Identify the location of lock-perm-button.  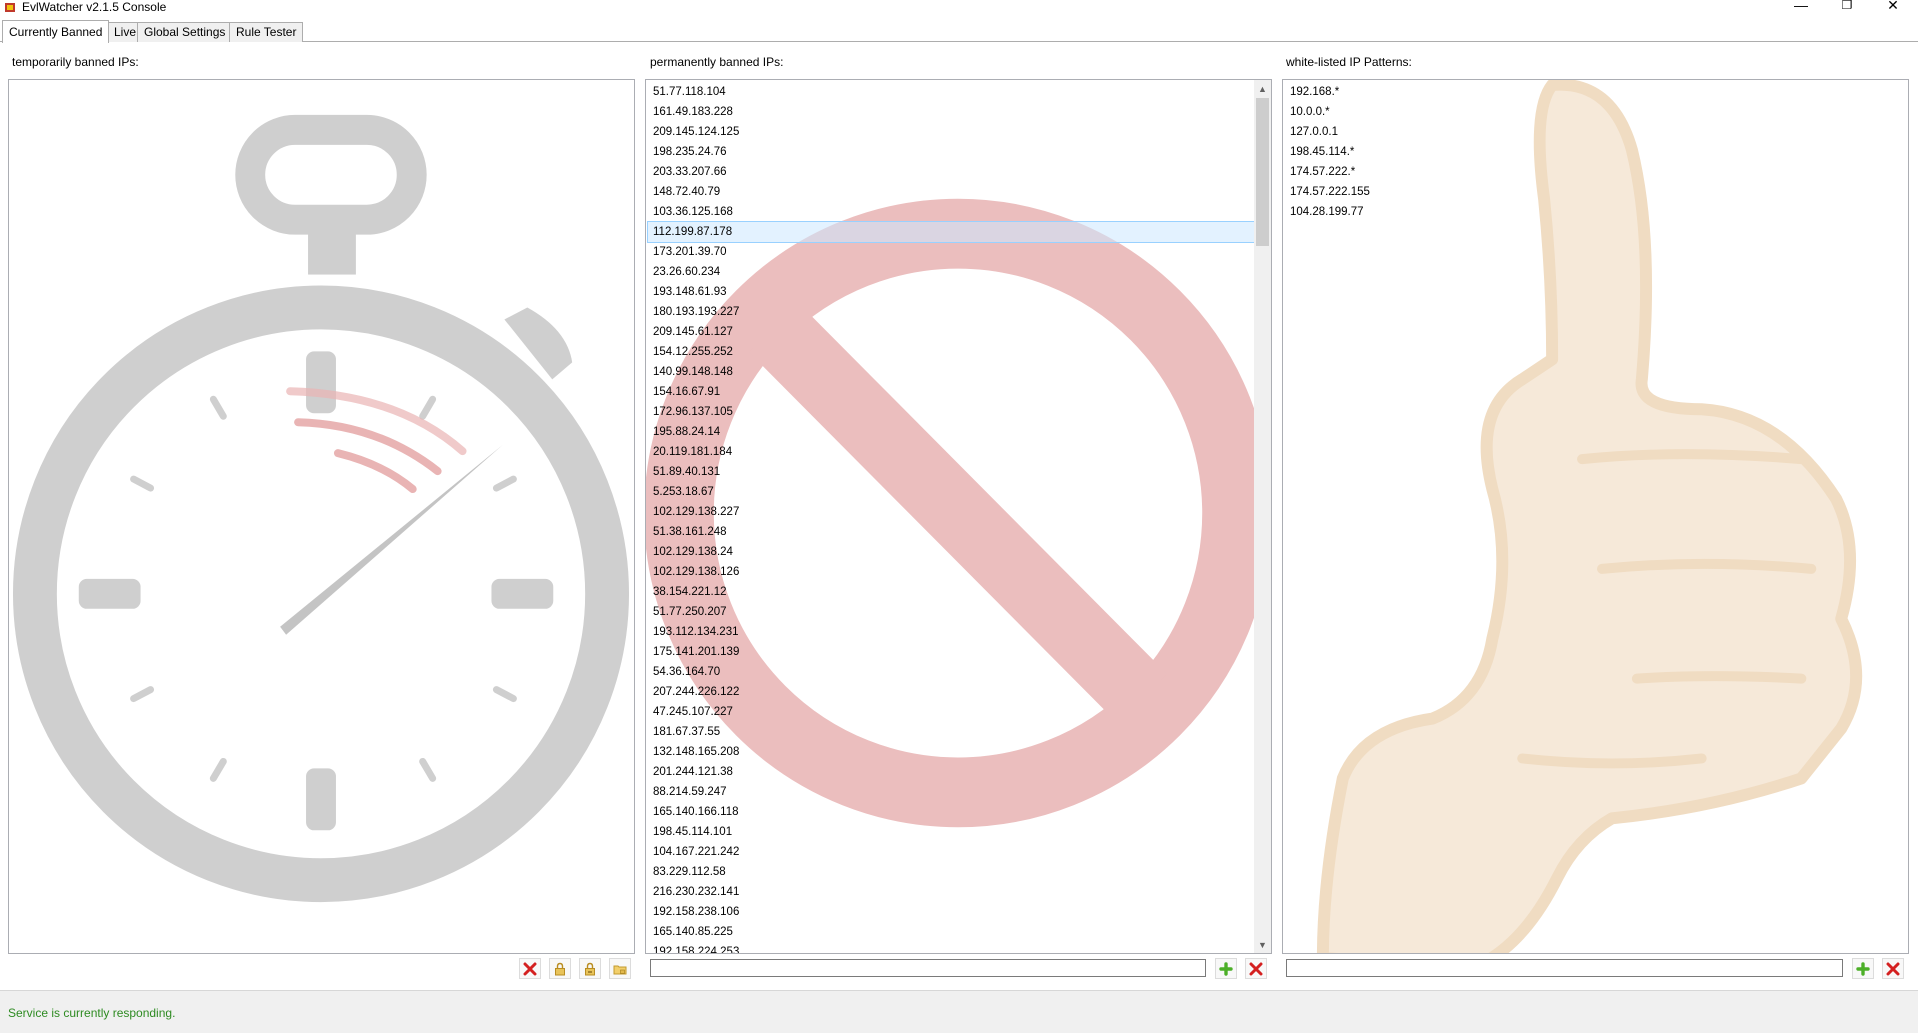
(590, 968).